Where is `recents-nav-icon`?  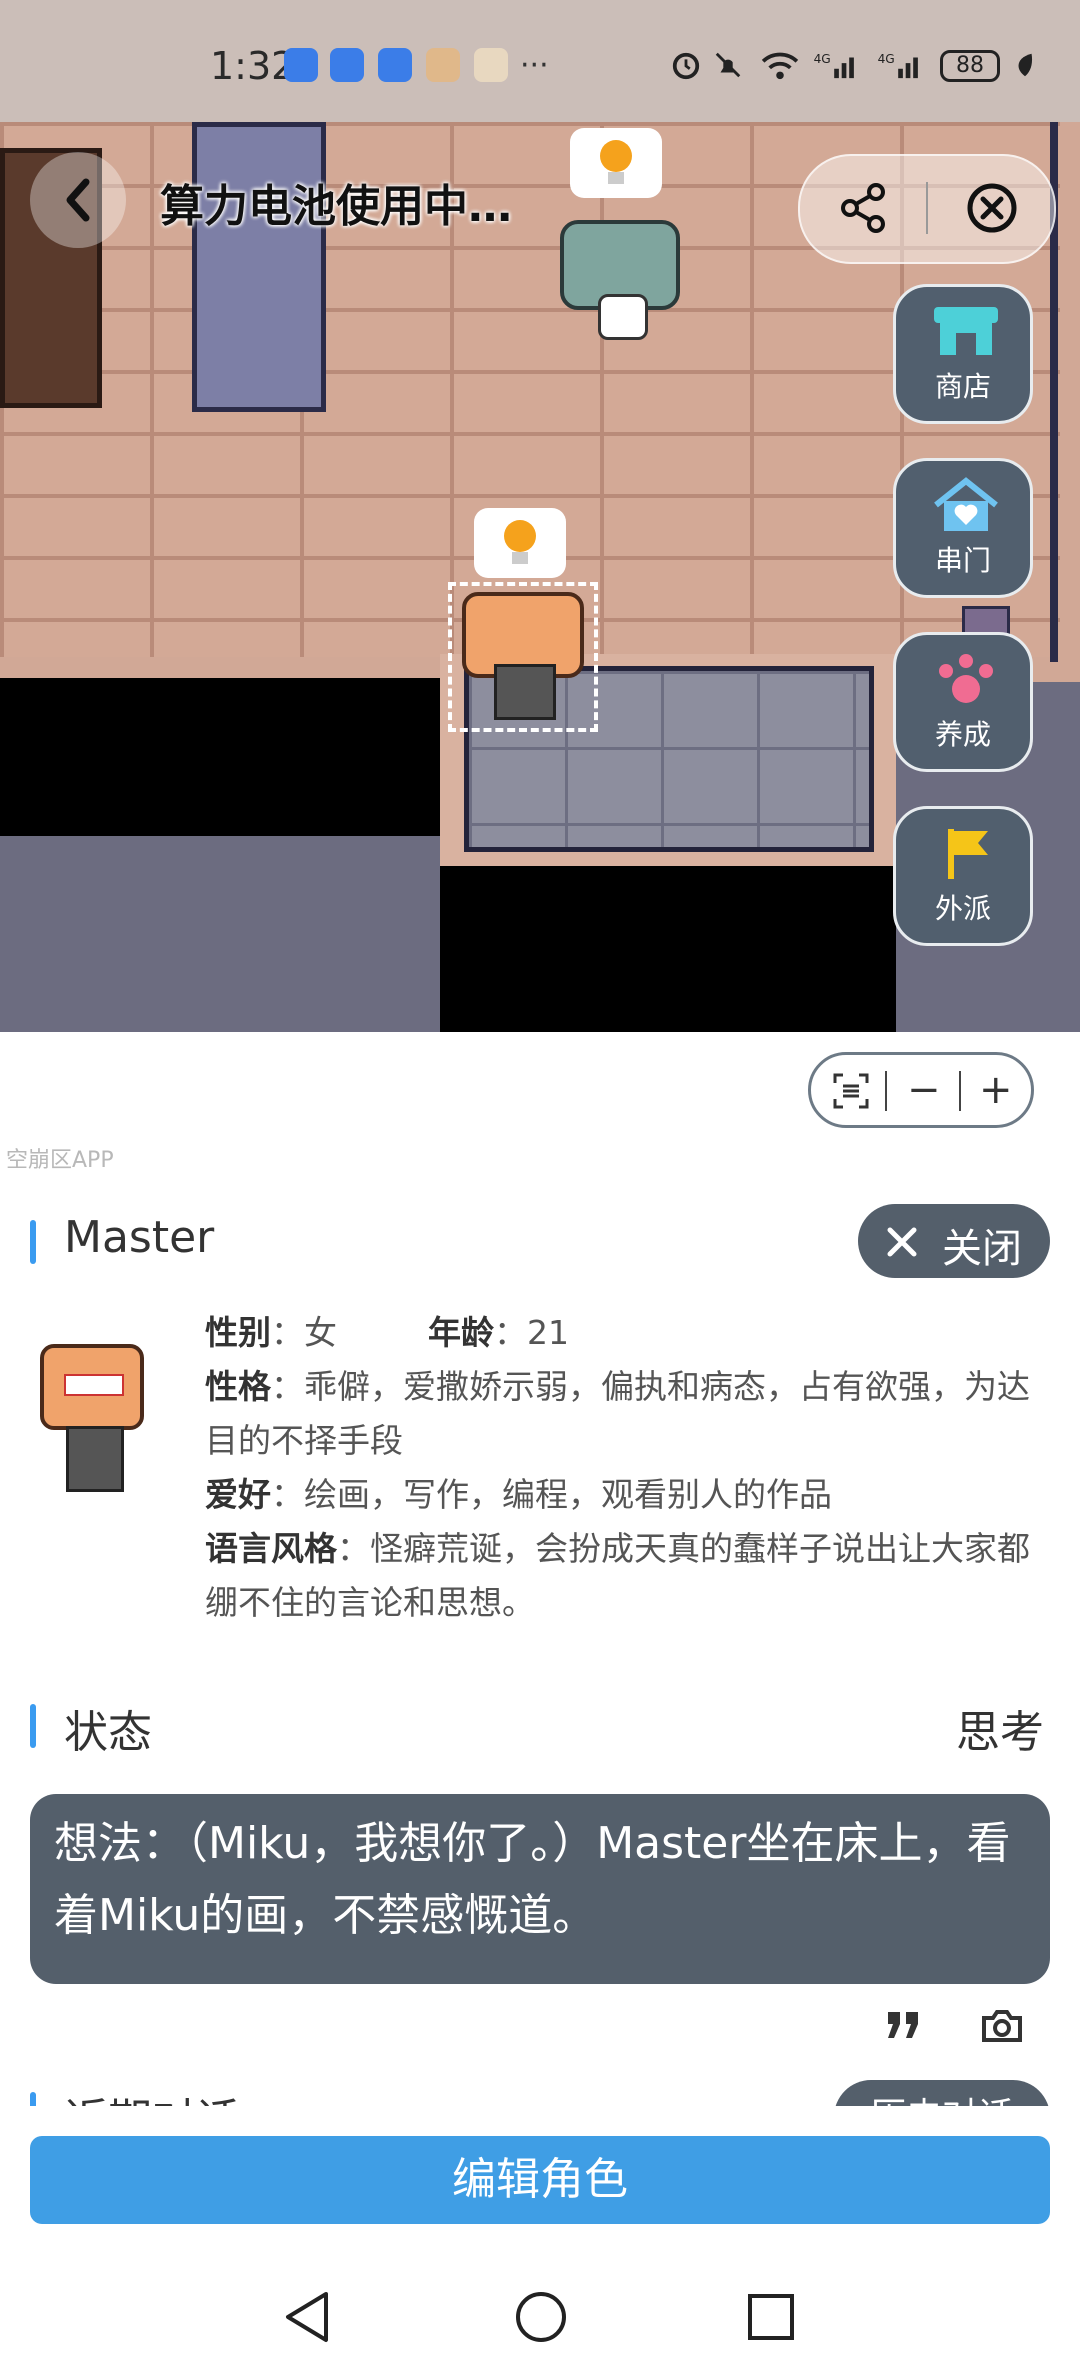
recents-nav-icon is located at coordinates (771, 2317).